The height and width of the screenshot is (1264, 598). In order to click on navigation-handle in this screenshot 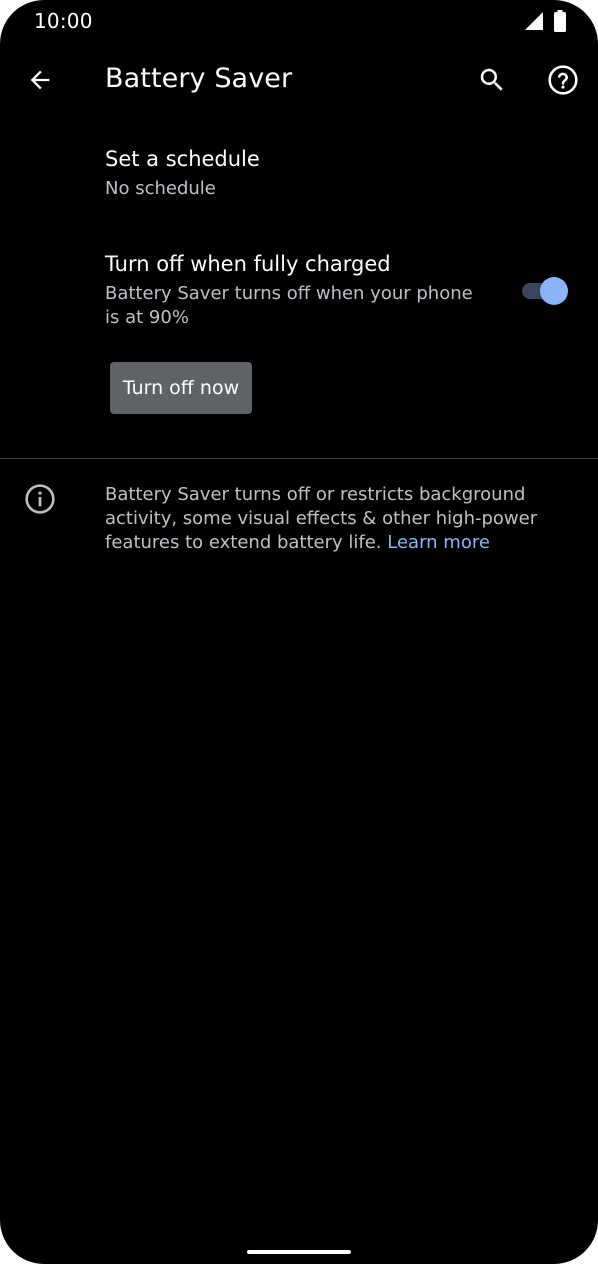, I will do `click(299, 1252)`.